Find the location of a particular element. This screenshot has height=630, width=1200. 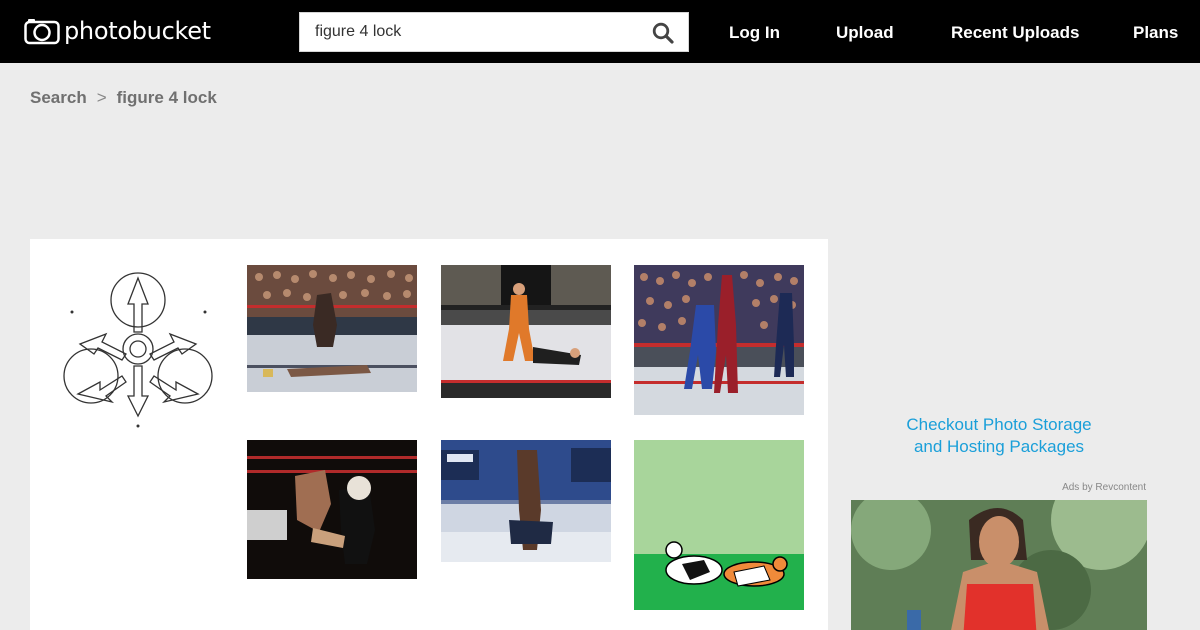

ads-by-label: Ads by Revcontent is located at coordinates (1104, 487).